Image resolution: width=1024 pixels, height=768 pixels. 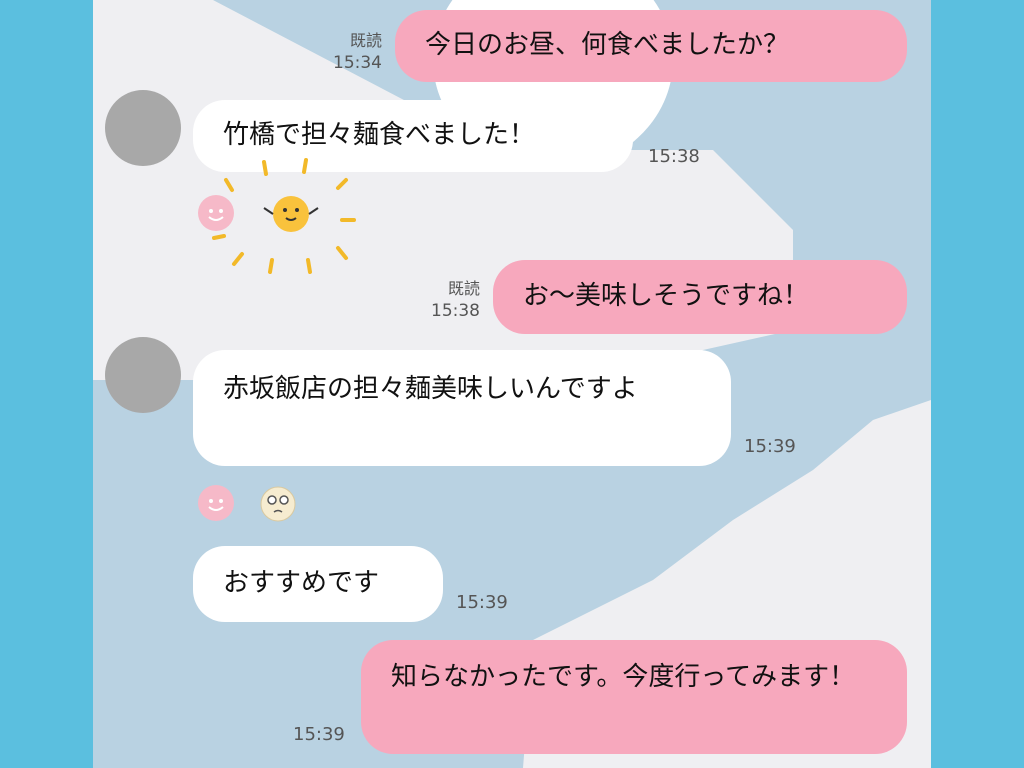 What do you see at coordinates (216, 503) in the screenshot?
I see `smiling-face-reaction-icon` at bounding box center [216, 503].